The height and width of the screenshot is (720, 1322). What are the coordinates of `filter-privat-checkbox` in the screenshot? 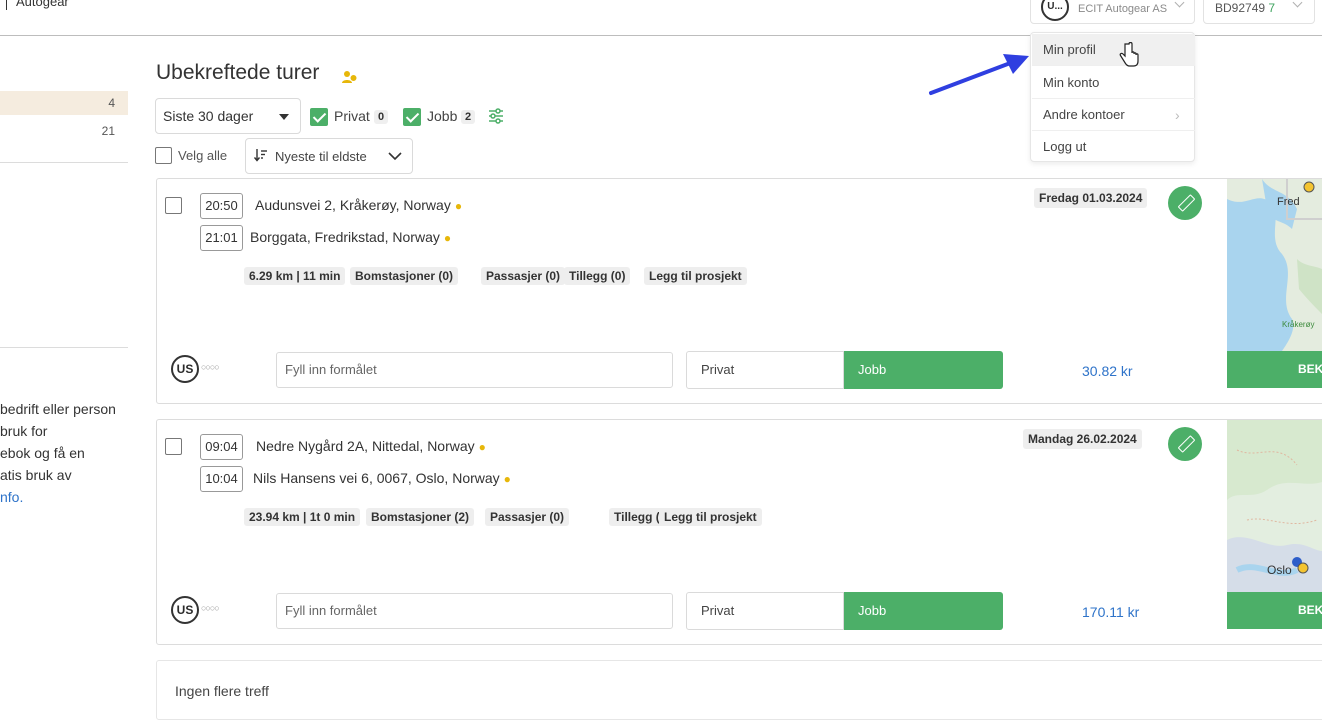 It's located at (319, 117).